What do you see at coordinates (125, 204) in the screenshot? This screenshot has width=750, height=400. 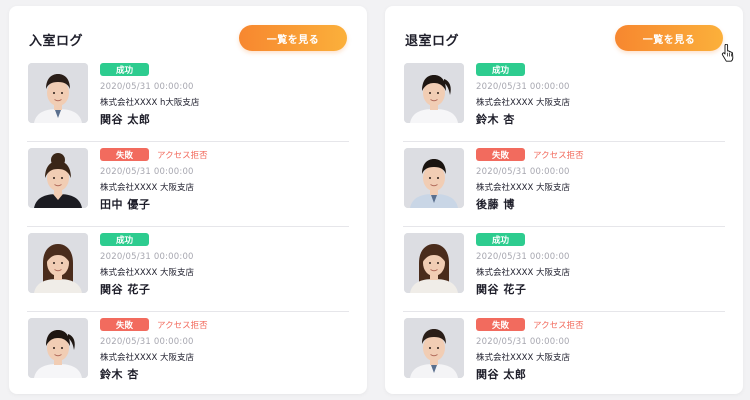 I see `person-name: 田中 優子` at bounding box center [125, 204].